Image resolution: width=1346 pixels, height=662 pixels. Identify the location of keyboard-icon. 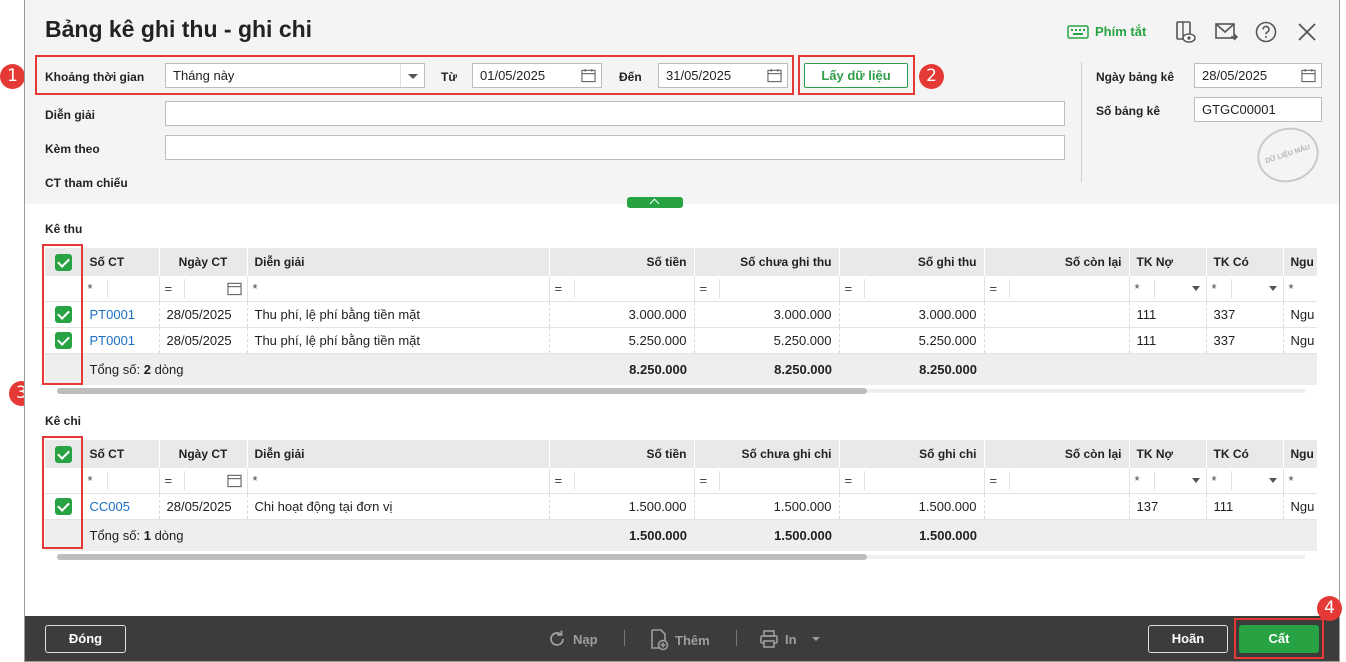
(1078, 31).